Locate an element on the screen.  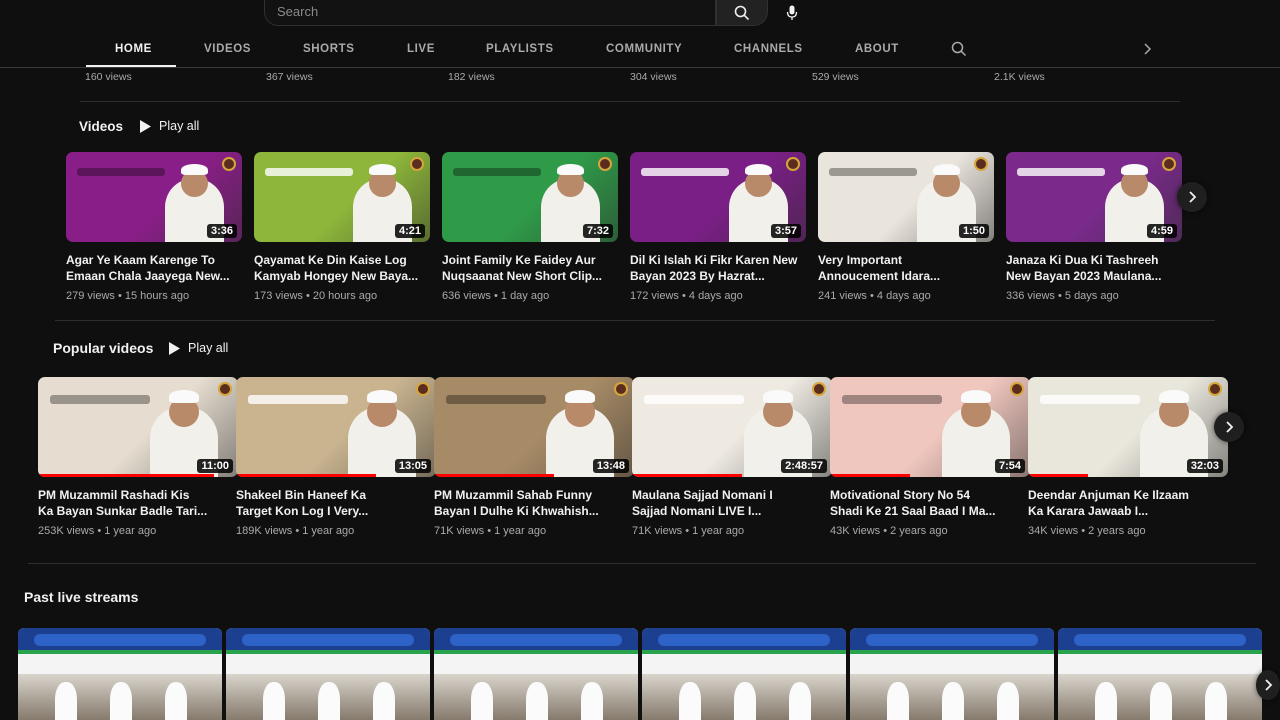
video-thumbnail: 3:57 is located at coordinates (718, 197).